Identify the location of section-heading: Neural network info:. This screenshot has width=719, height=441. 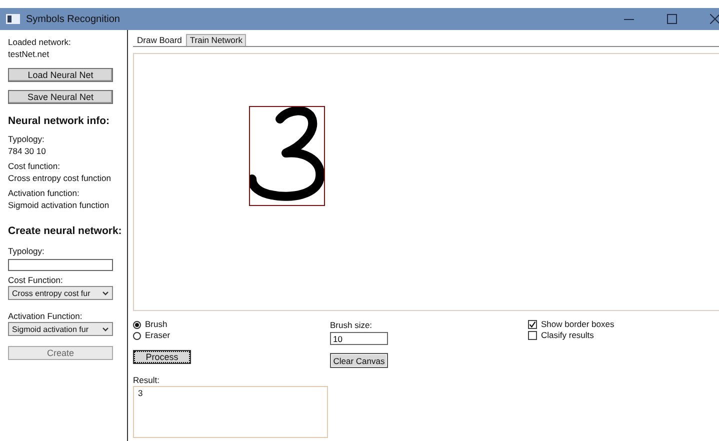
(59, 121).